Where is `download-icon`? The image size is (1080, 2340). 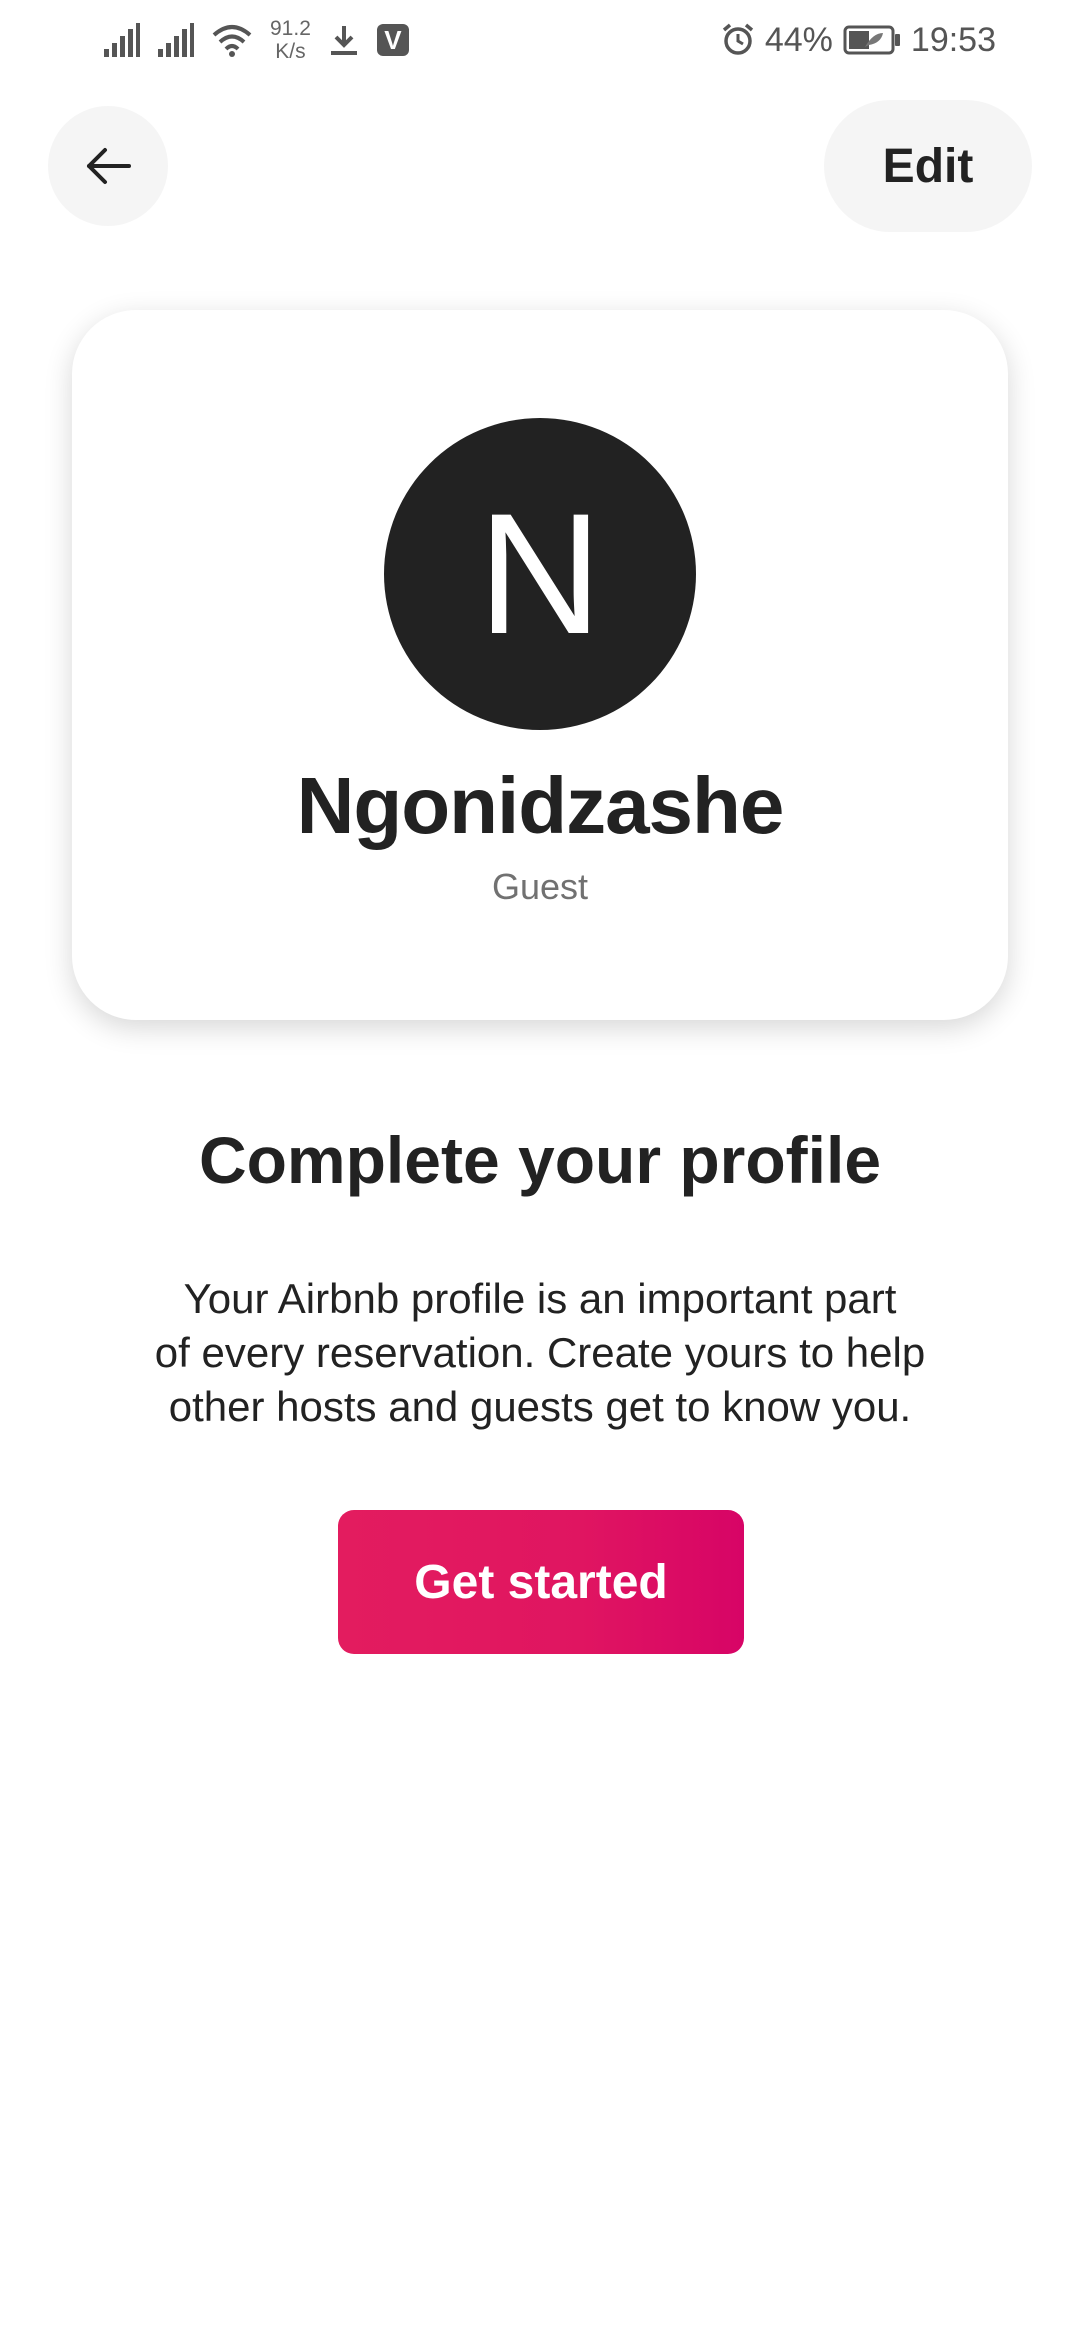 download-icon is located at coordinates (343, 40).